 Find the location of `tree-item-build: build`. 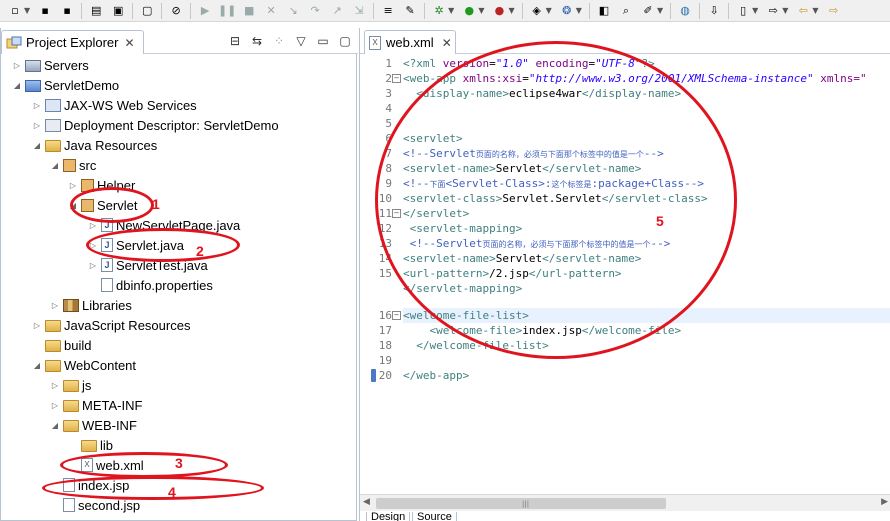

tree-item-build: build is located at coordinates (61, 345).